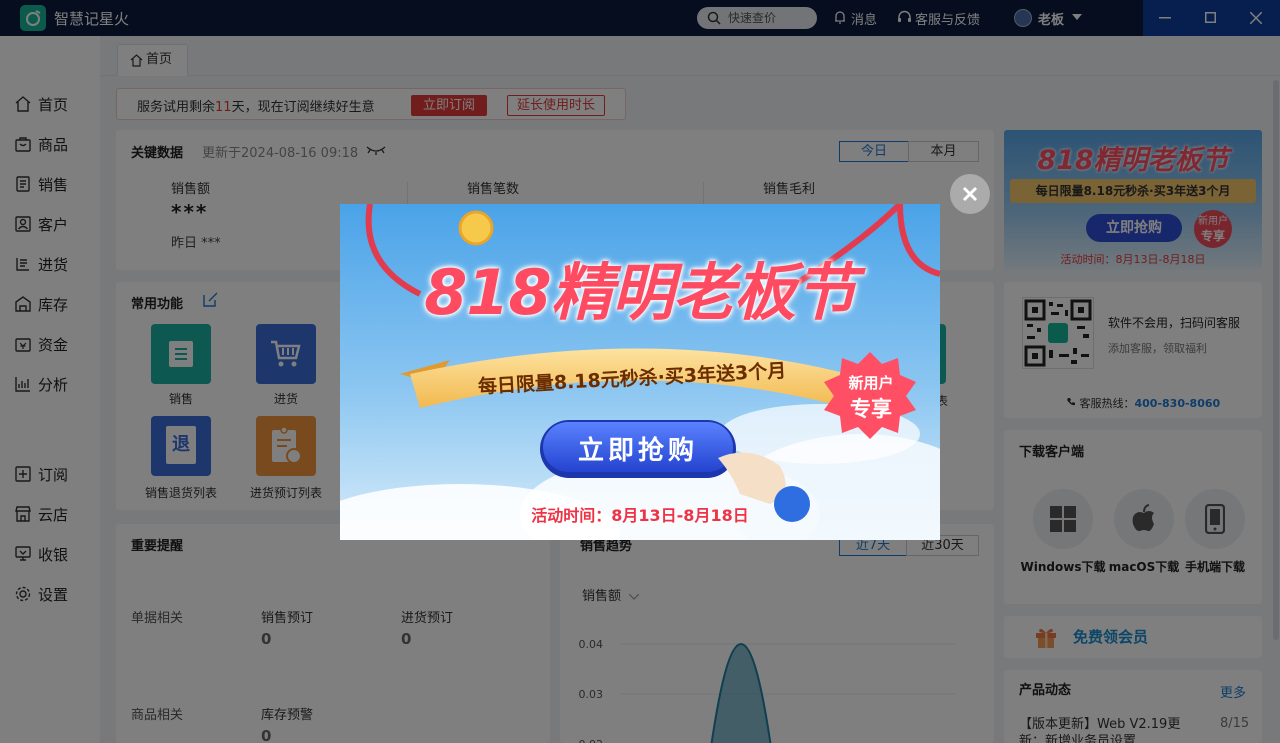  I want to click on close-icon, so click(970, 194).